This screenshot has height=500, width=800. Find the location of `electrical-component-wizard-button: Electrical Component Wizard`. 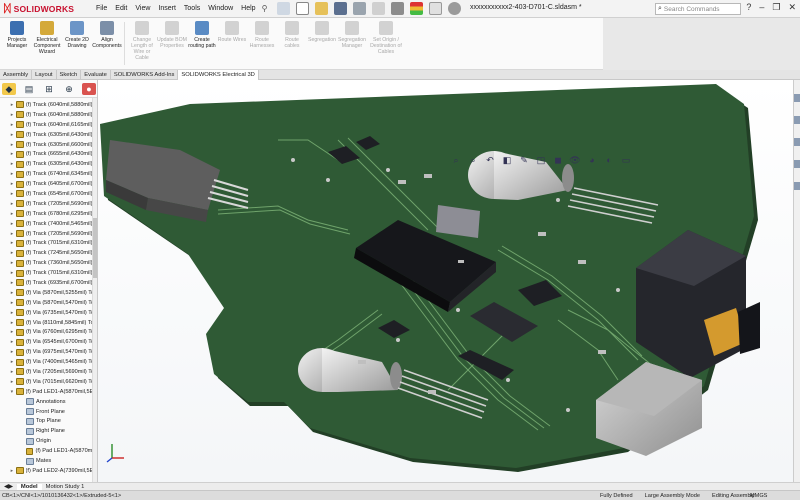

electrical-component-wizard-button: Electrical Component Wizard is located at coordinates (47, 43).